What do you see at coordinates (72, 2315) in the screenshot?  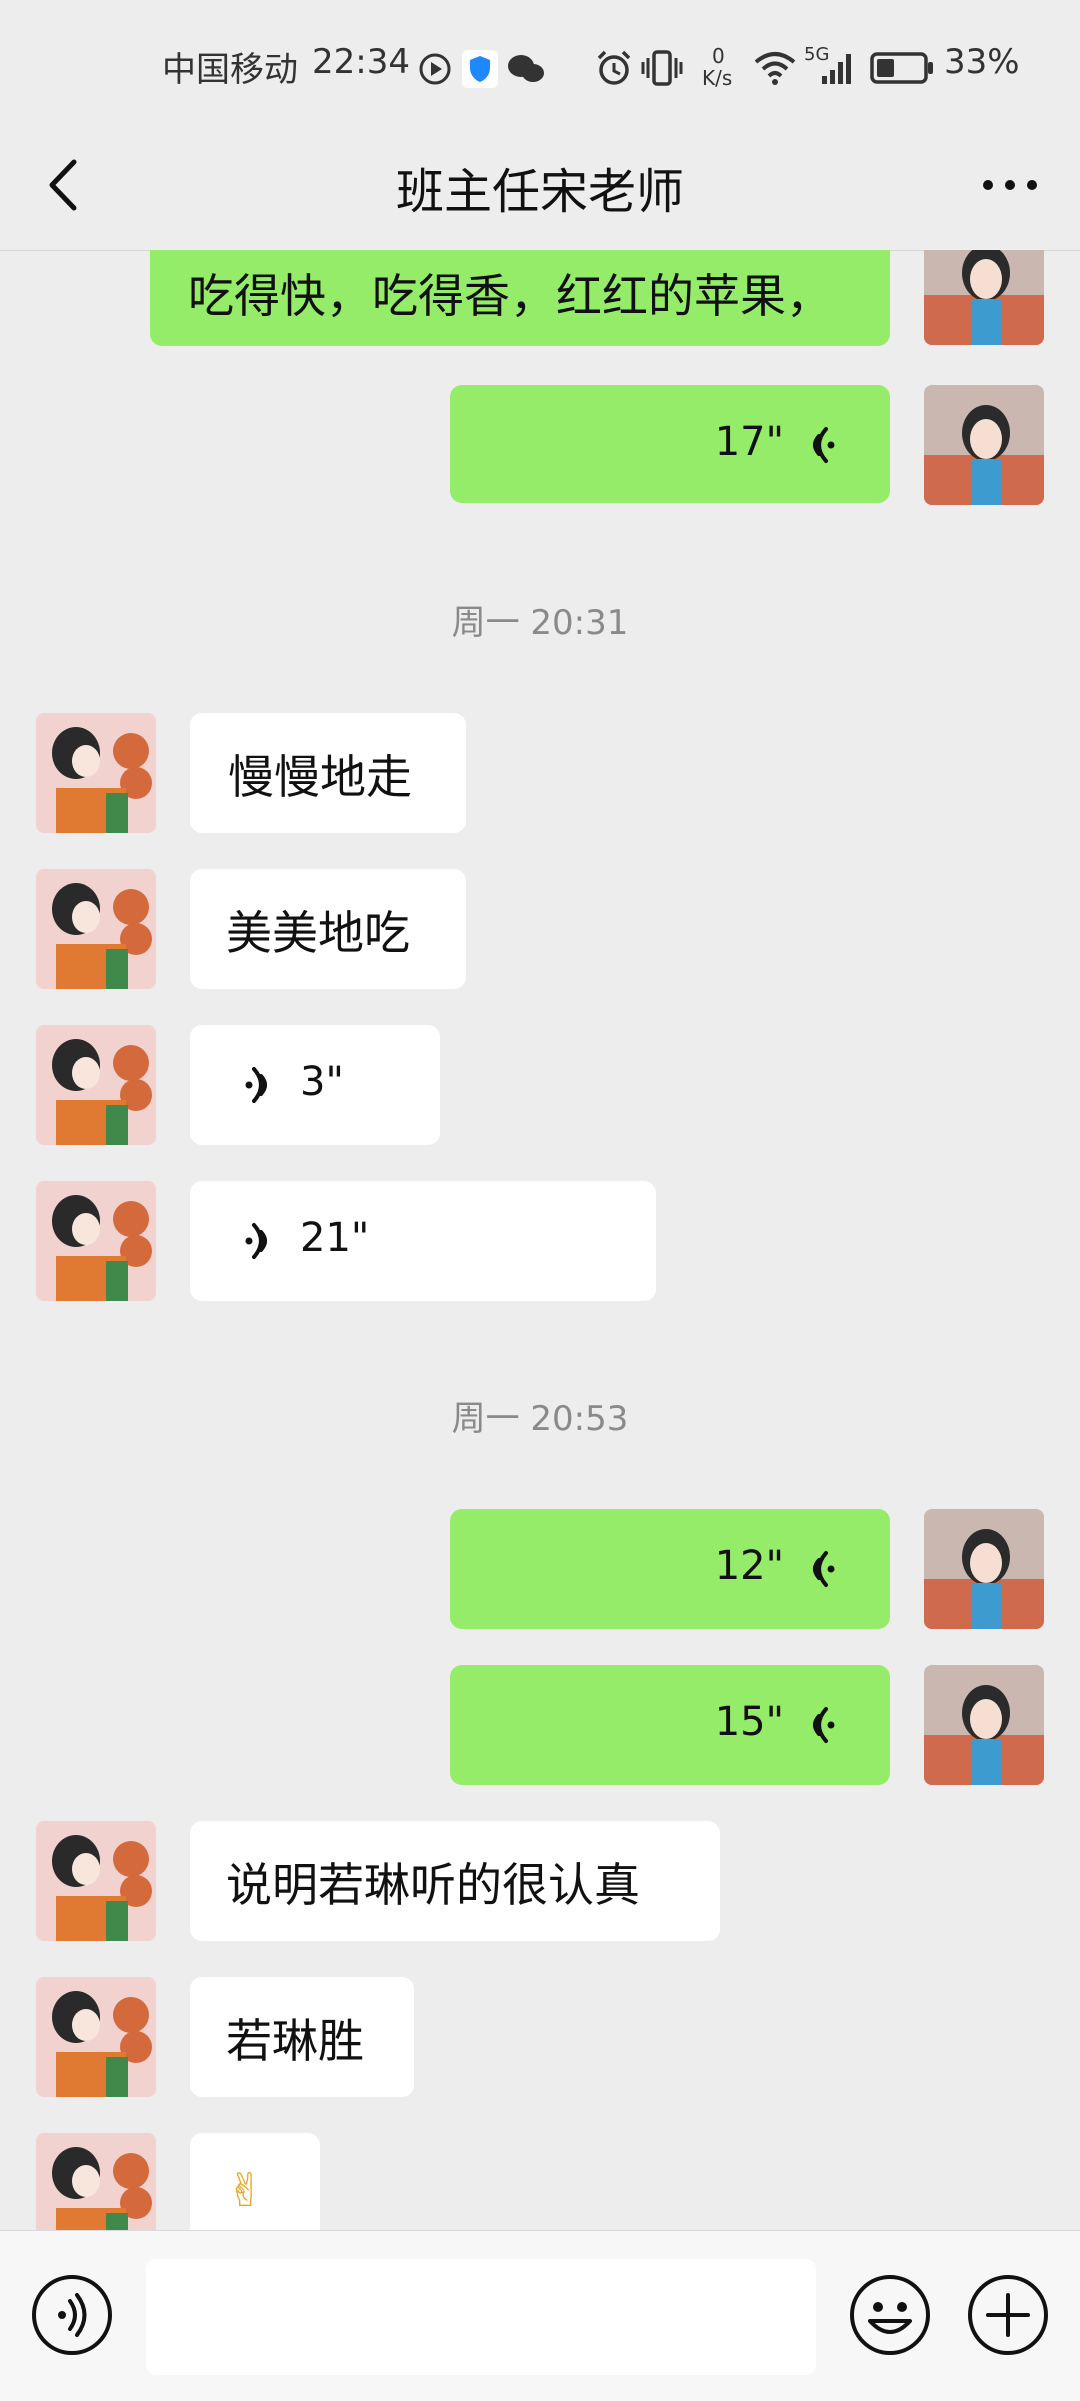 I see `voice-input-icon` at bounding box center [72, 2315].